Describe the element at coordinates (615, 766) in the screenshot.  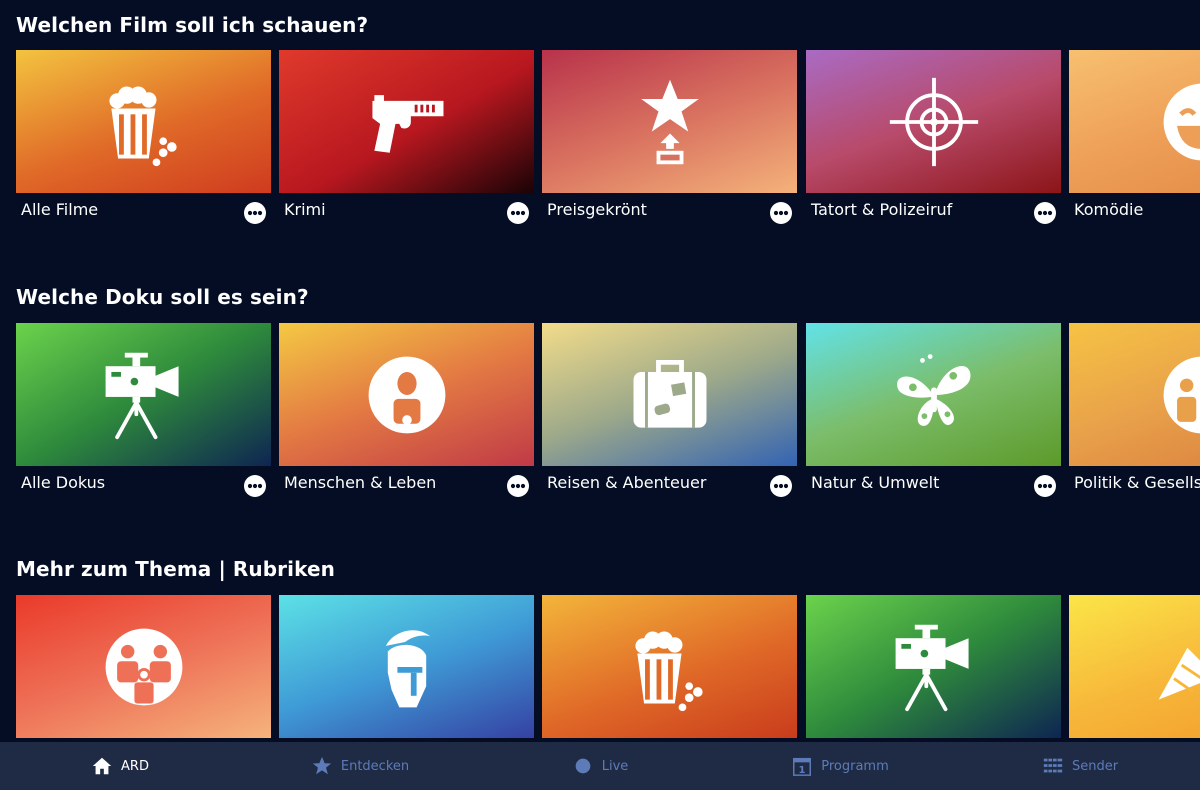
I see `tab-label: Live` at that location.